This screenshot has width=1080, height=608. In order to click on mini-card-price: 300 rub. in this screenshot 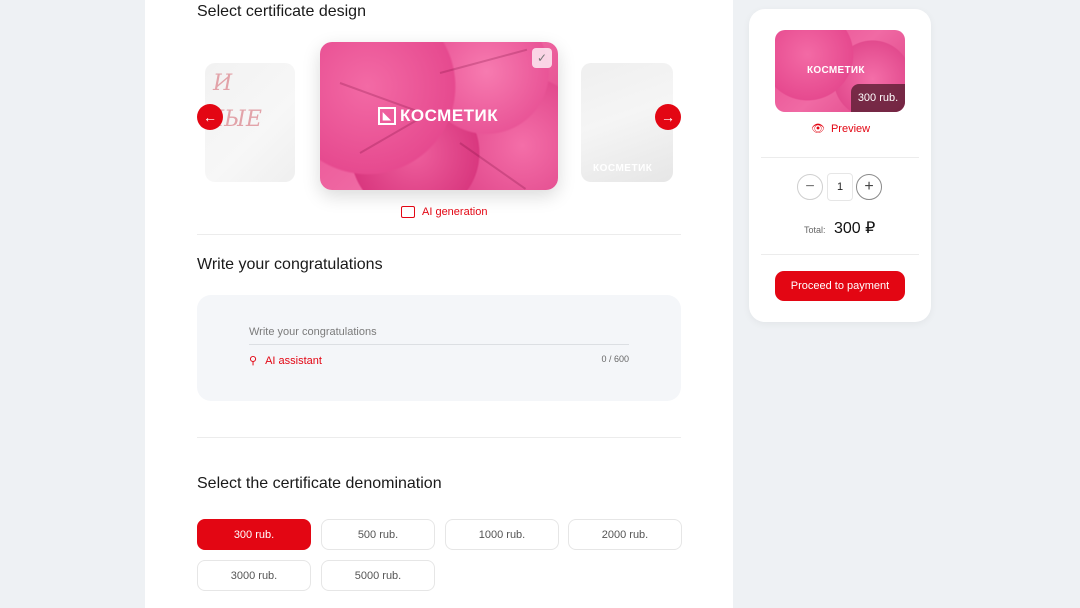, I will do `click(878, 98)`.